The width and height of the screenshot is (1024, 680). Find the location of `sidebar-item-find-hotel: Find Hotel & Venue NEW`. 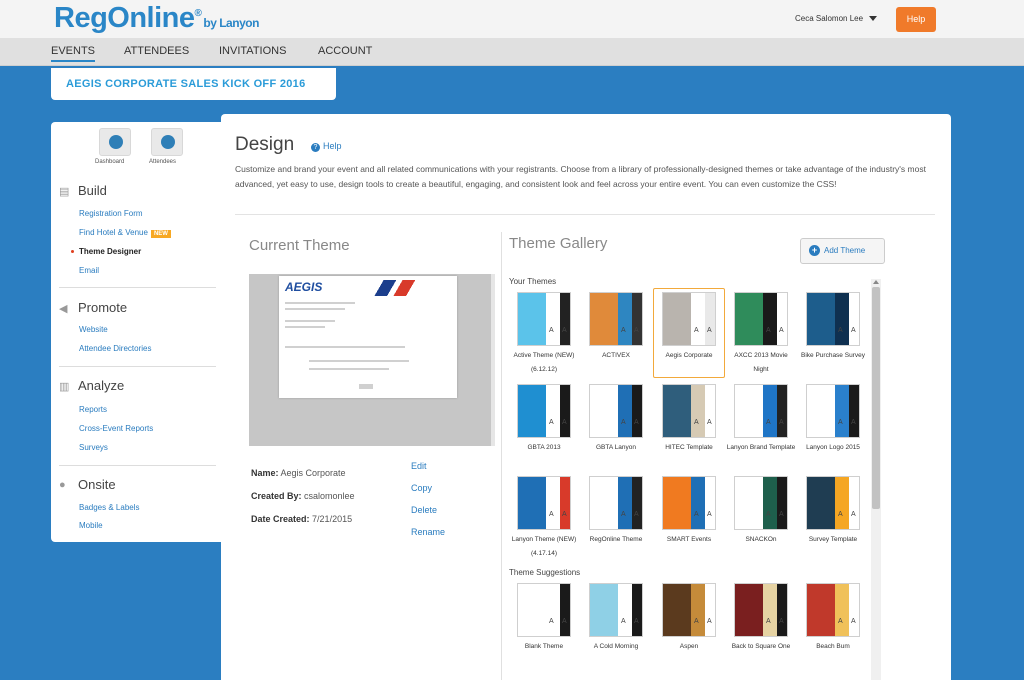

sidebar-item-find-hotel: Find Hotel & Venue NEW is located at coordinates (125, 233).